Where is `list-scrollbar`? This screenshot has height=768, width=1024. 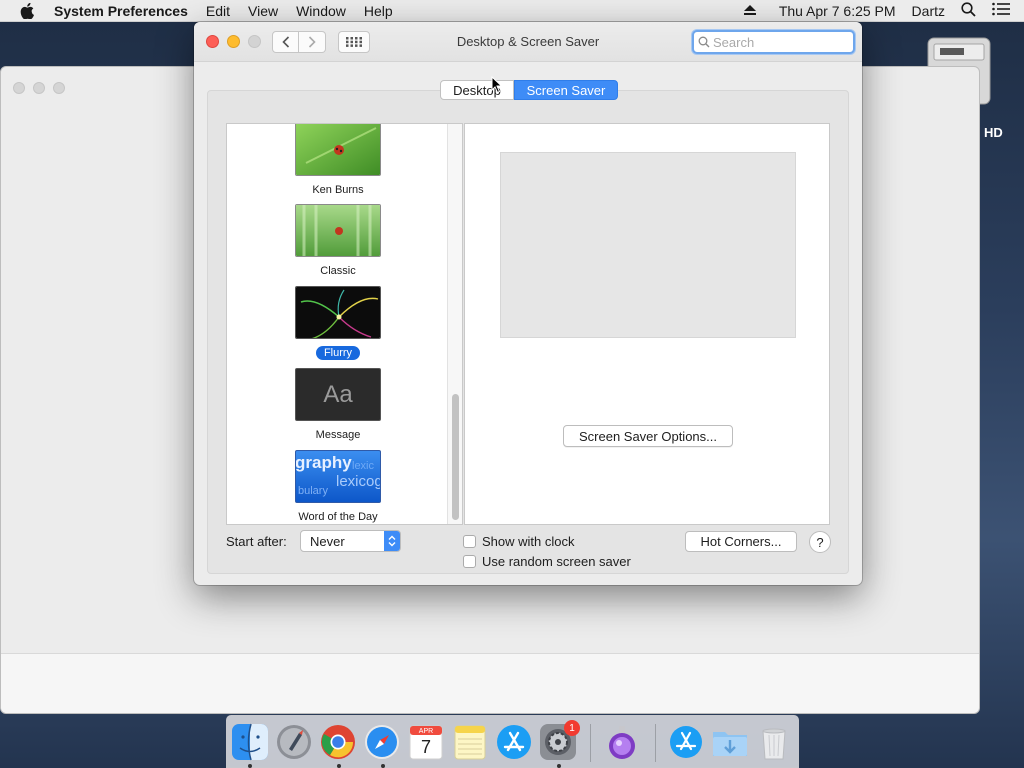 list-scrollbar is located at coordinates (454, 324).